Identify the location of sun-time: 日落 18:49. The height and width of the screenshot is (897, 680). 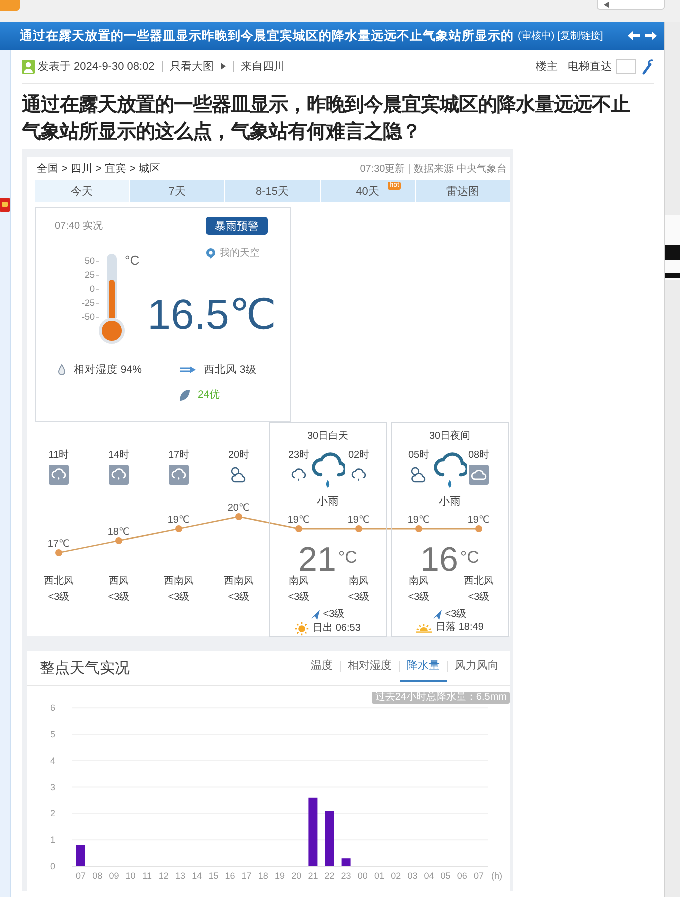
(460, 628).